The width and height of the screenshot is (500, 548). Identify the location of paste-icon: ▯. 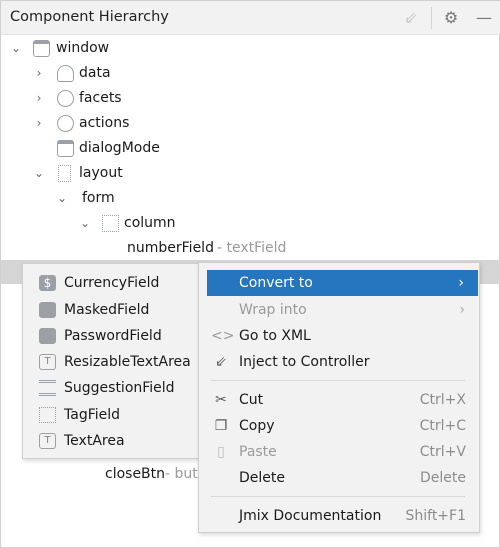
(221, 452).